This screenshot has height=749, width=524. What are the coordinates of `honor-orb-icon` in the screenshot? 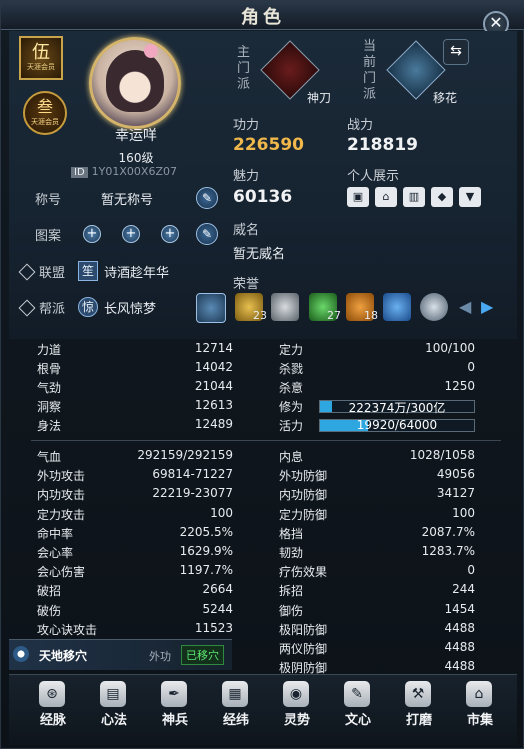 It's located at (434, 307).